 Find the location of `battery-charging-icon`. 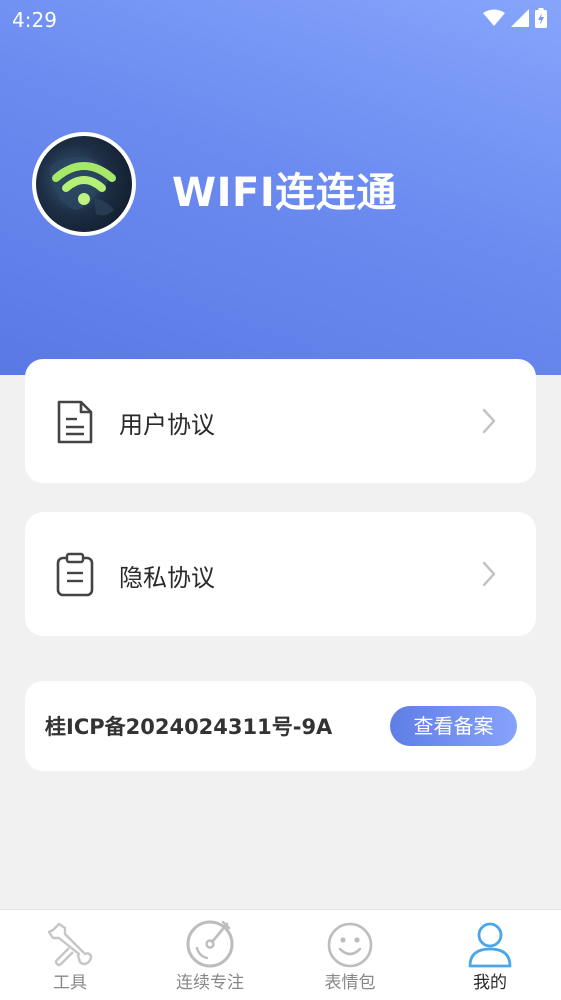

battery-charging-icon is located at coordinates (541, 18).